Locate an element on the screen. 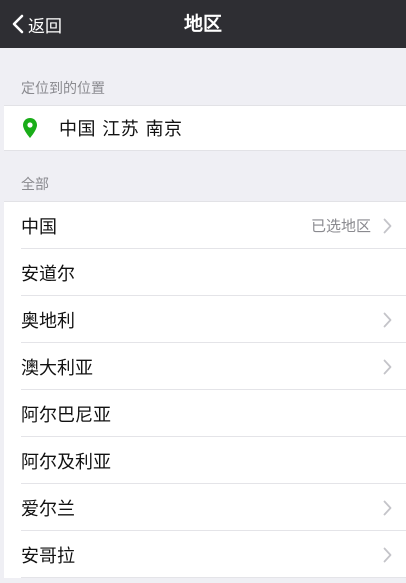 This screenshot has width=406, height=583. region-name: 中国 is located at coordinates (39, 227).